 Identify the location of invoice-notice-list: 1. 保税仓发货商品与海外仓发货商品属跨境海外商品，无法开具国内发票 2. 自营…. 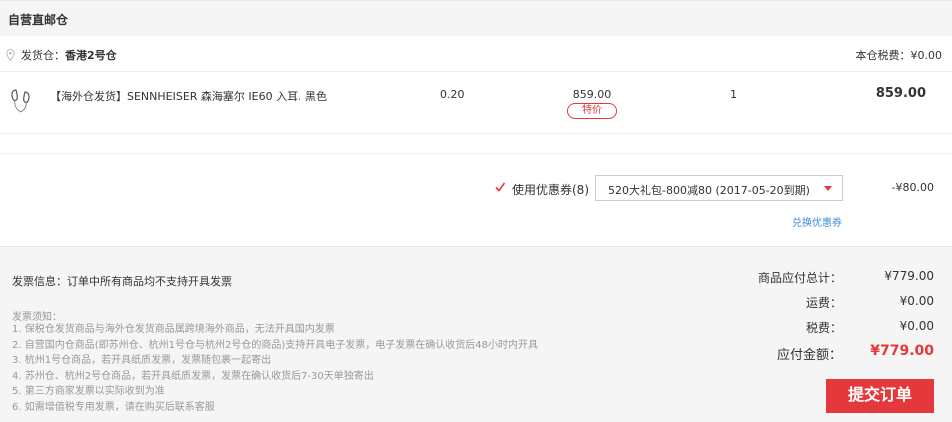
(275, 369).